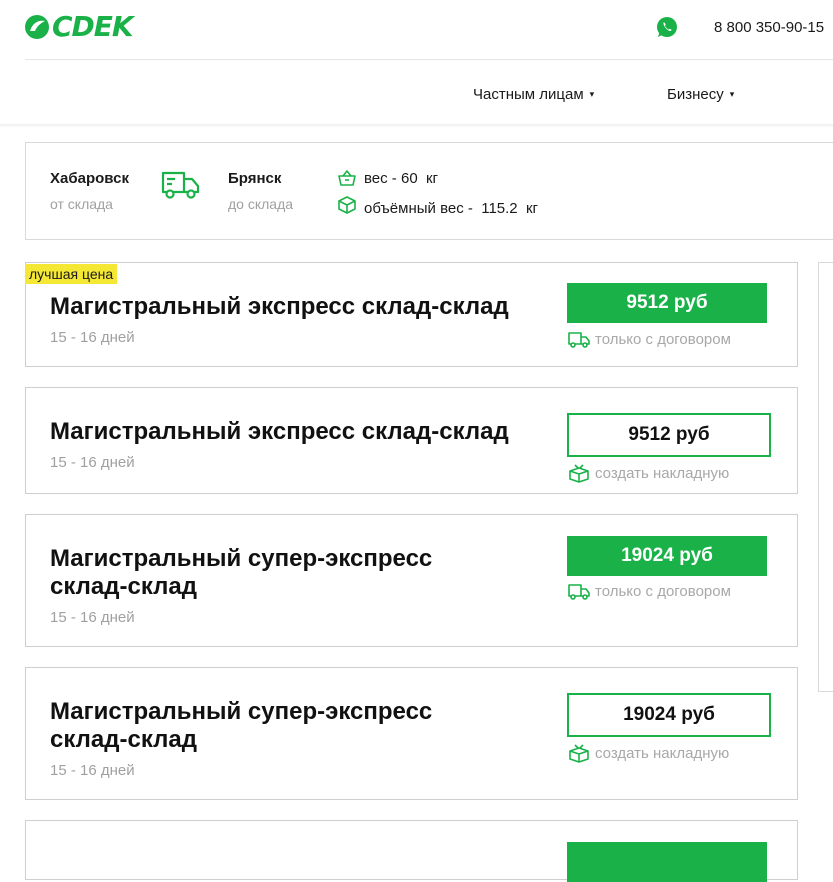  What do you see at coordinates (769, 27) in the screenshot?
I see `phone-number: 8 800 350-90-15` at bounding box center [769, 27].